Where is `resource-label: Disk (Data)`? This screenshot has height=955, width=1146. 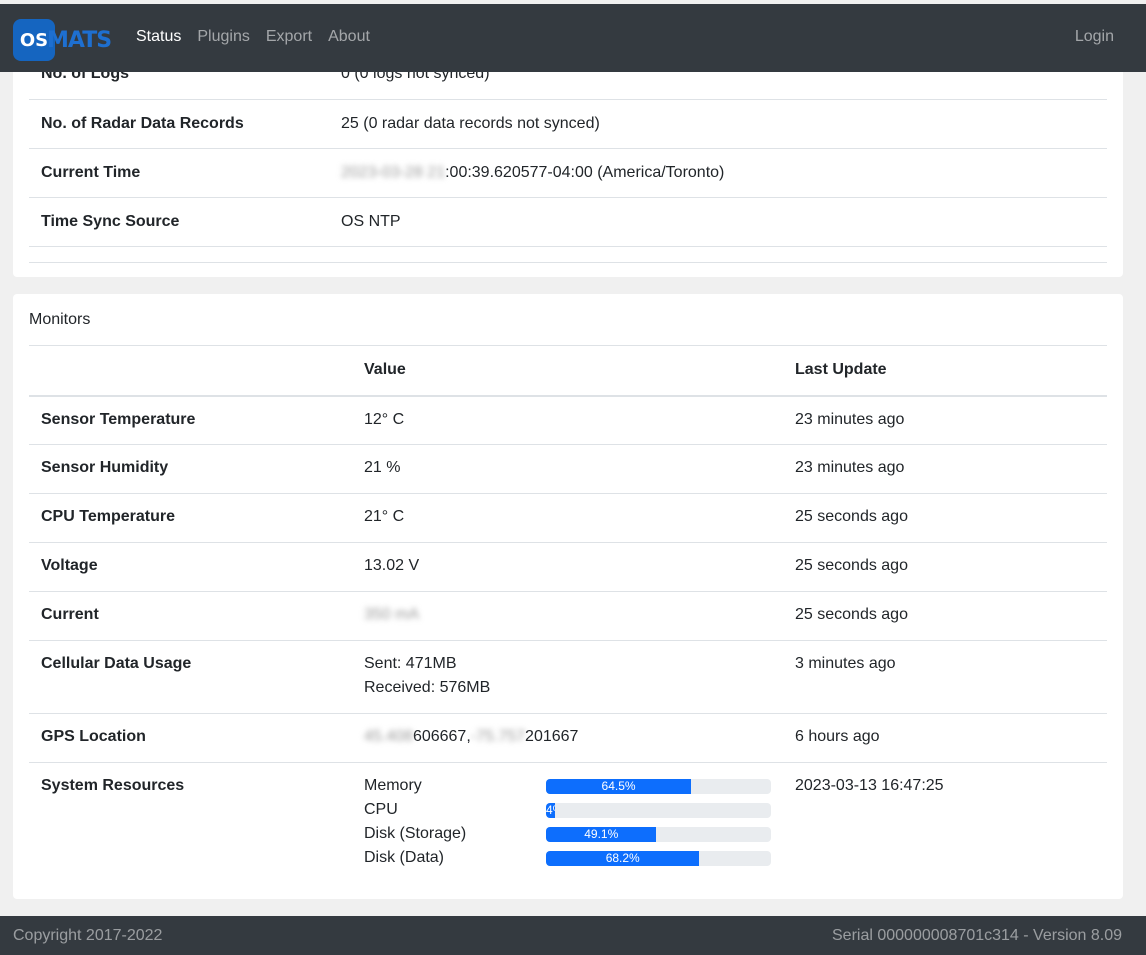
resource-label: Disk (Data) is located at coordinates (404, 857).